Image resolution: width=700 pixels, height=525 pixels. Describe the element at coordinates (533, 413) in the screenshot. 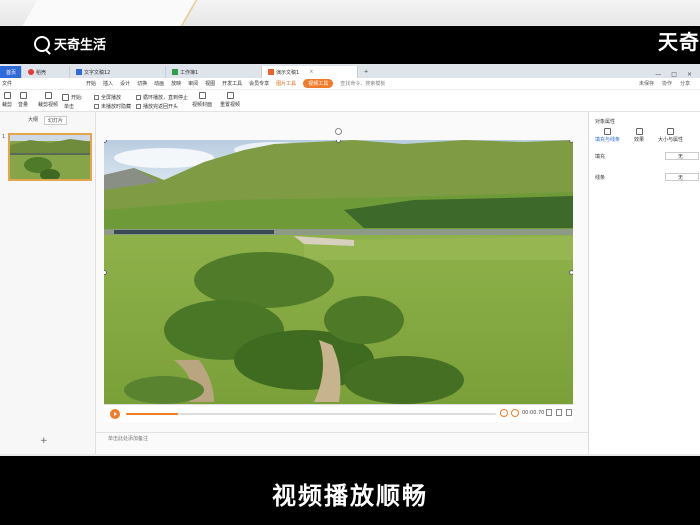

I see `playback-time: 00:00.70` at that location.